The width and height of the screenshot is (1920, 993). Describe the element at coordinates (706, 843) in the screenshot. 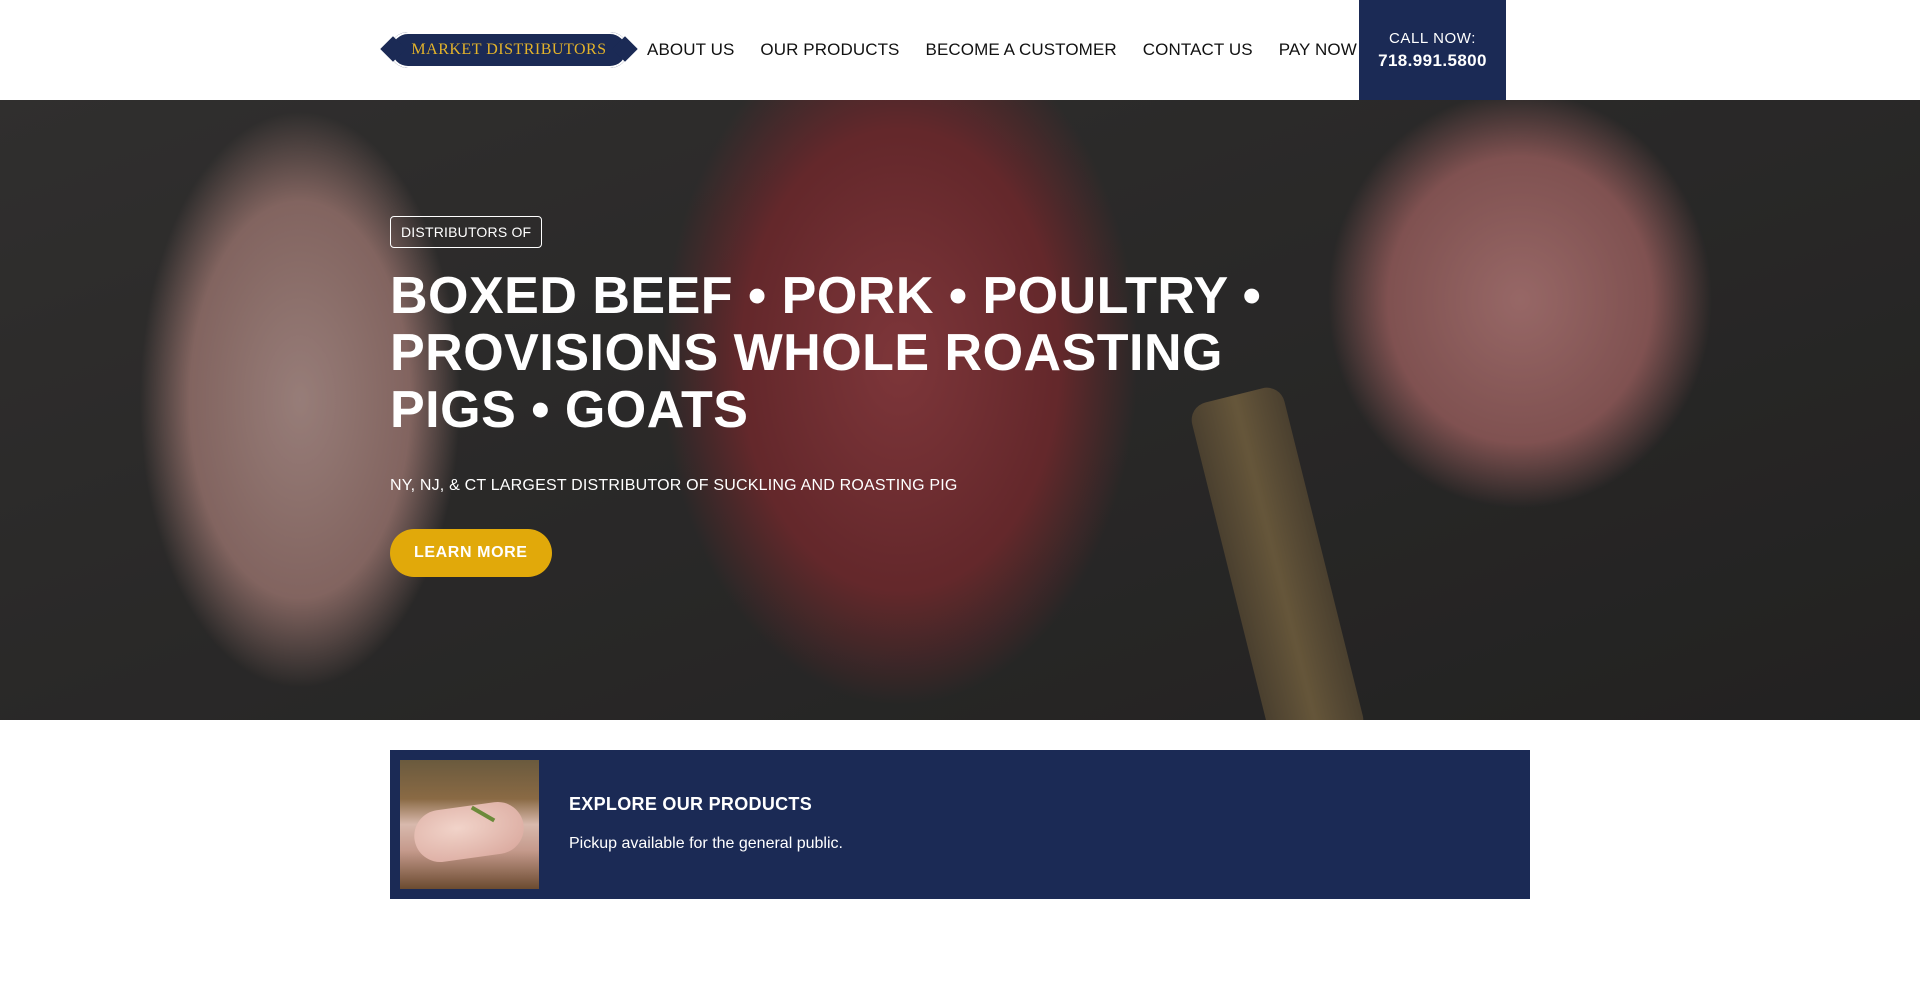

I see `explore-products-description: Pickup available for the general public.` at that location.